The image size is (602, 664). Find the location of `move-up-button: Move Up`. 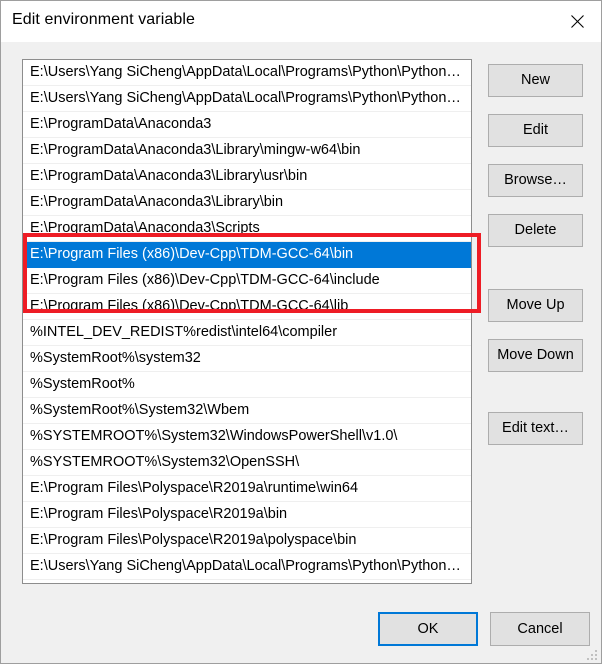

move-up-button: Move Up is located at coordinates (535, 305).